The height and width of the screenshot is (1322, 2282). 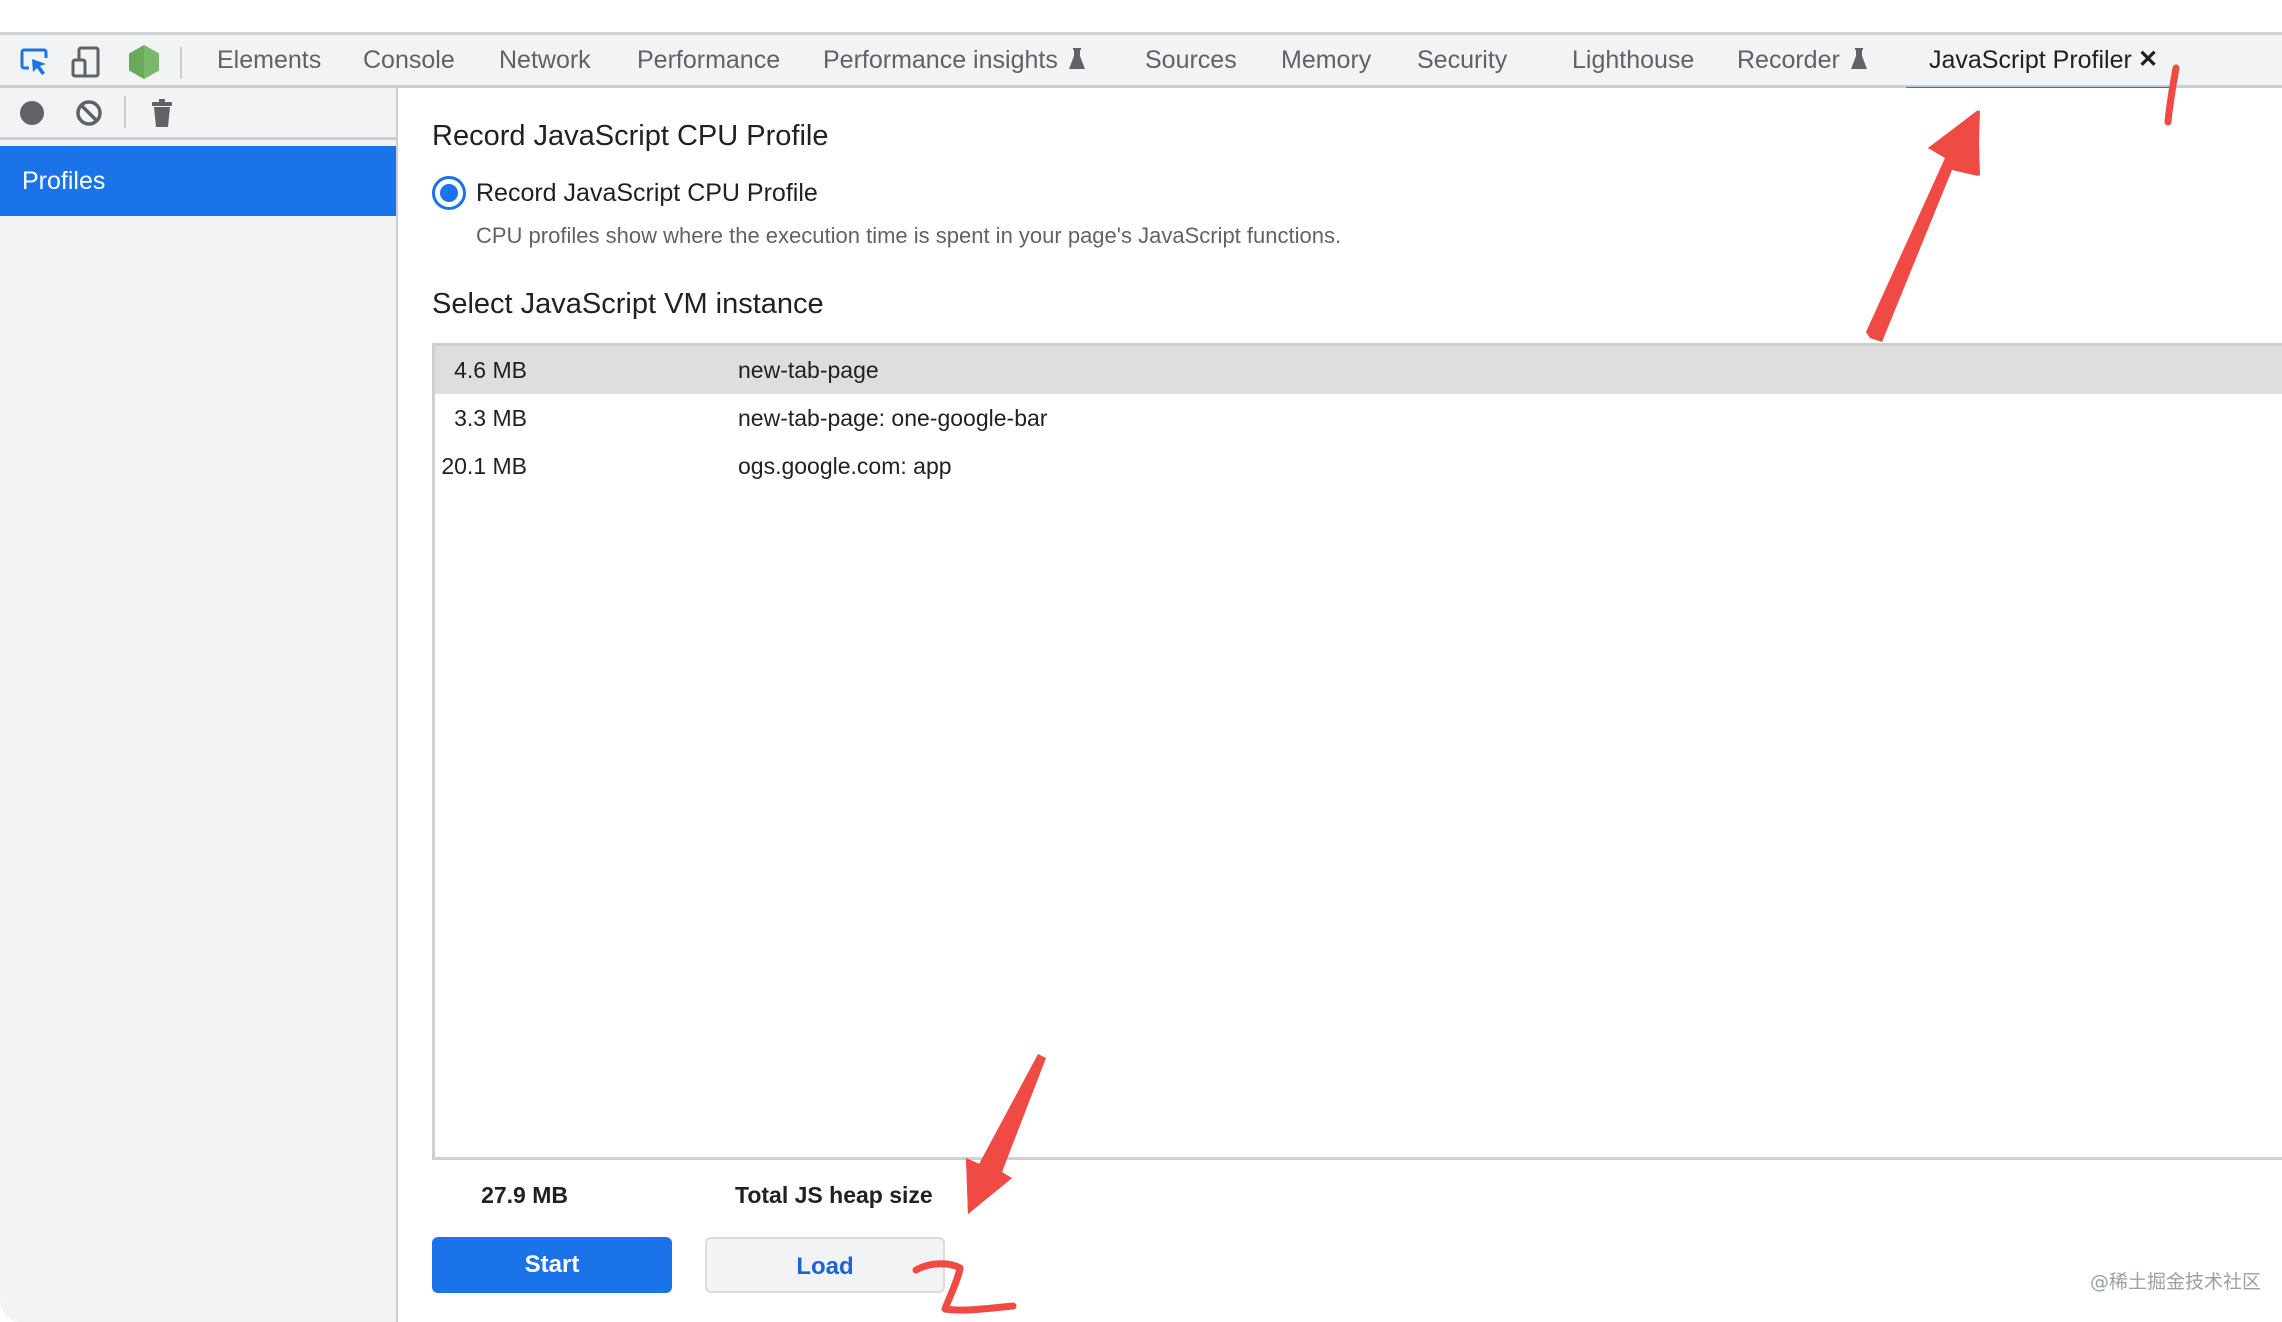 I want to click on profile-type-label: Record JavaScript CPU Profile, so click(x=647, y=193).